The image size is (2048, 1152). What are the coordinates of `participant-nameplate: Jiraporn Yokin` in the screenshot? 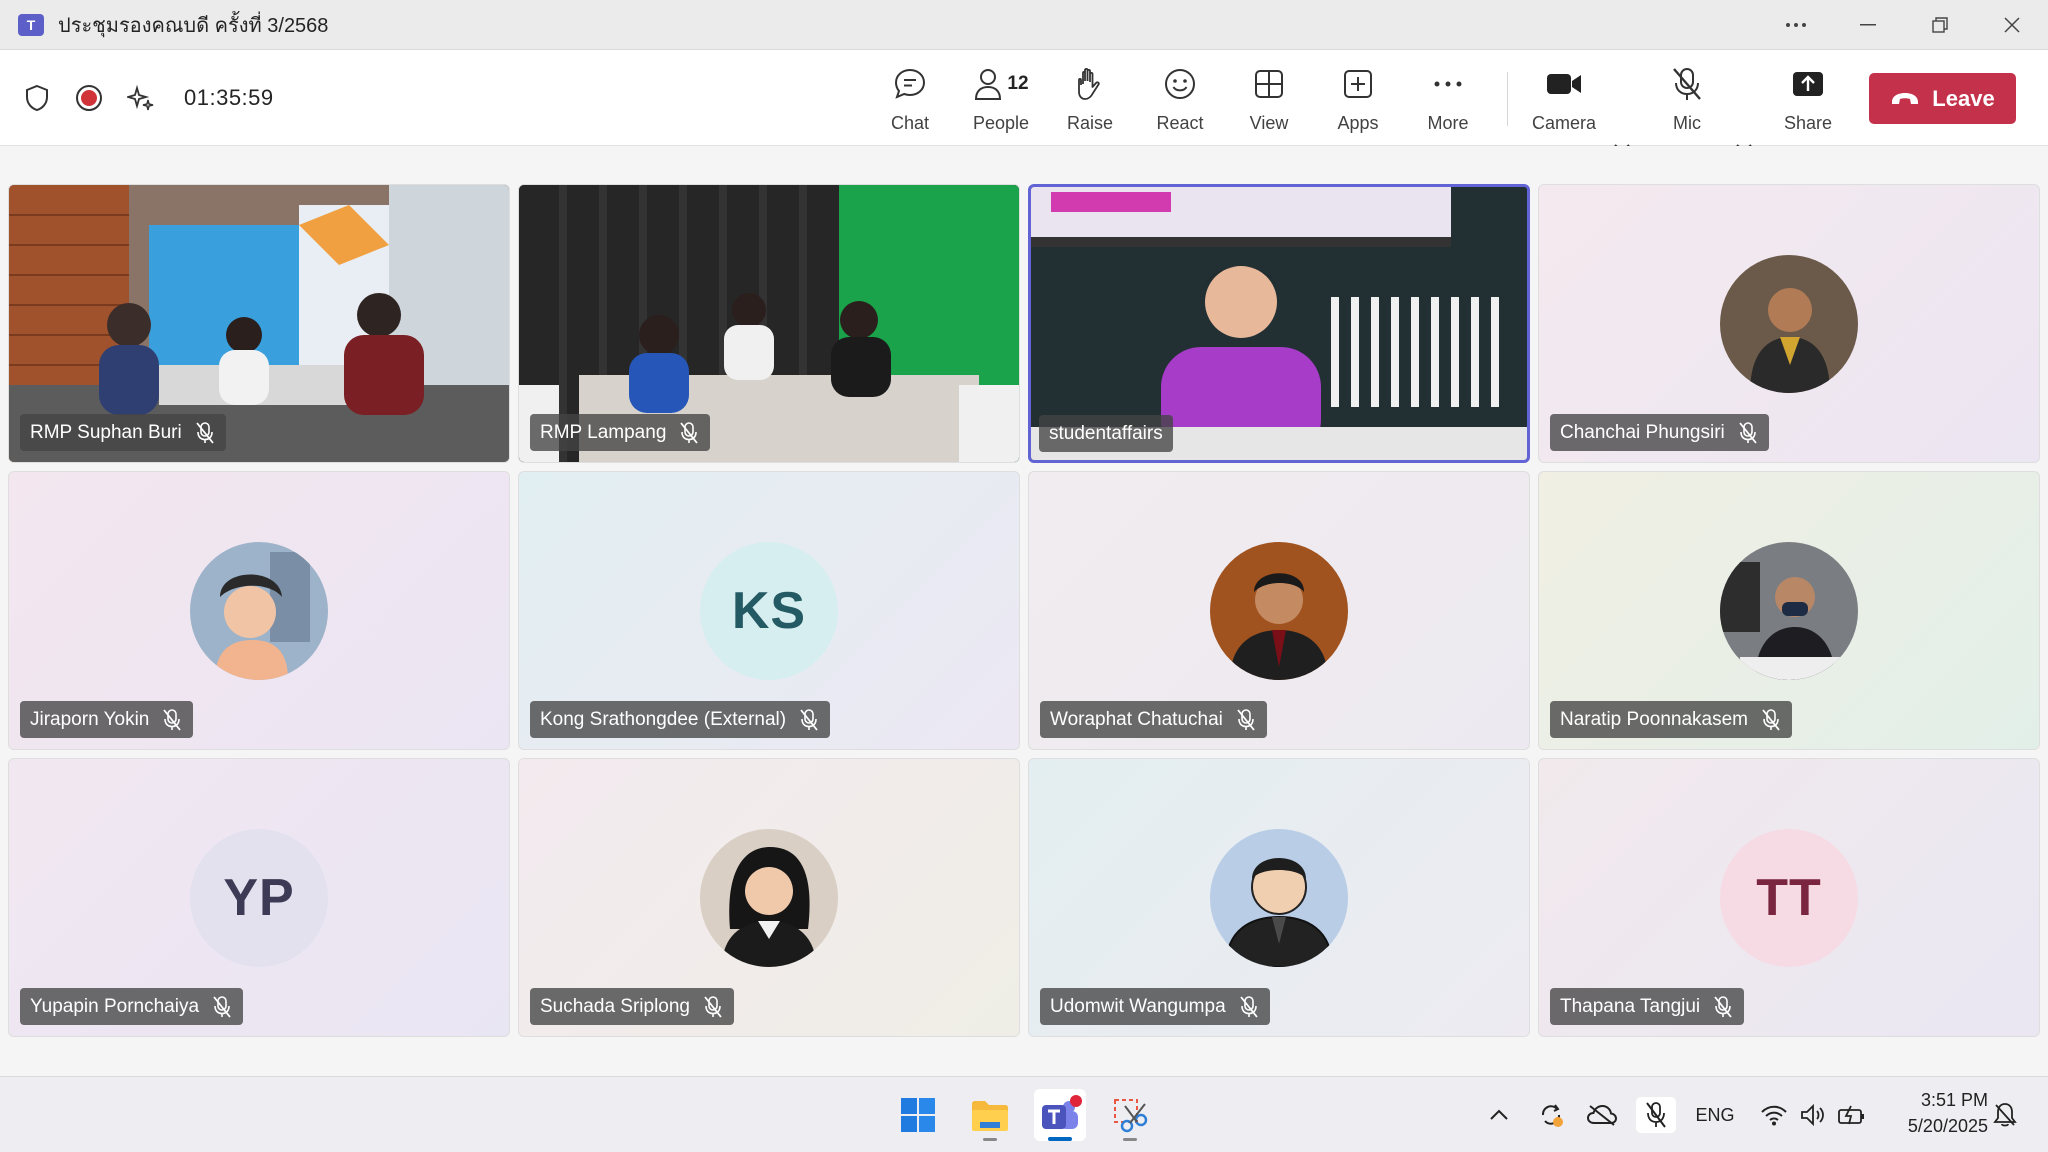 It's located at (107, 719).